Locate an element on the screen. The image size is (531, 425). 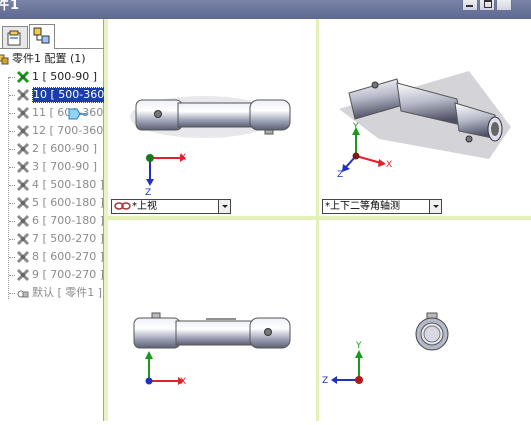
pipe-part-right is located at coordinates (432, 331).